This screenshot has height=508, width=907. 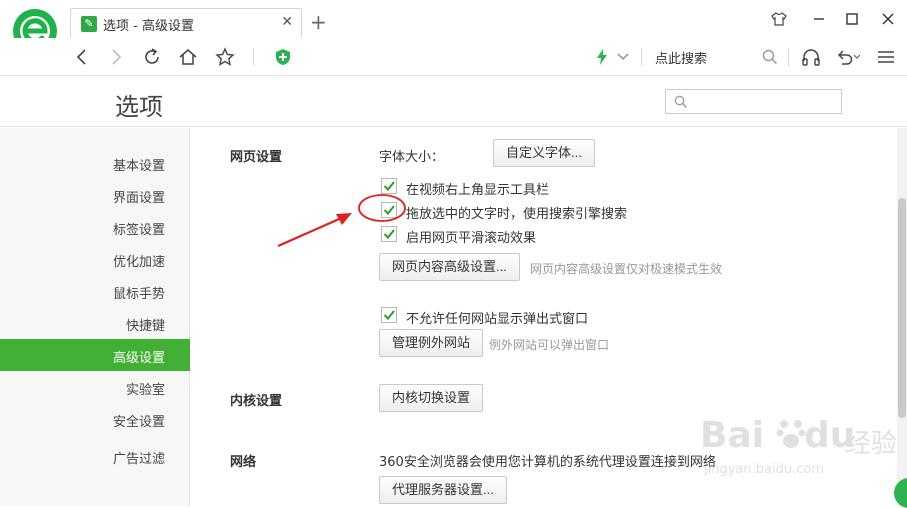 I want to click on sidebar-item-interface: 界面设置, so click(x=139, y=196).